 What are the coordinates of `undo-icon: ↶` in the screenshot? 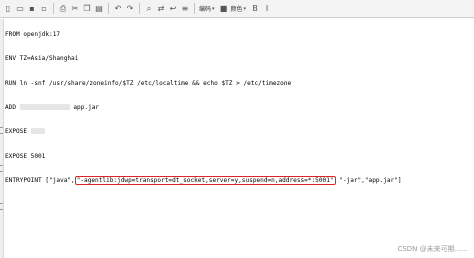 It's located at (118, 9).